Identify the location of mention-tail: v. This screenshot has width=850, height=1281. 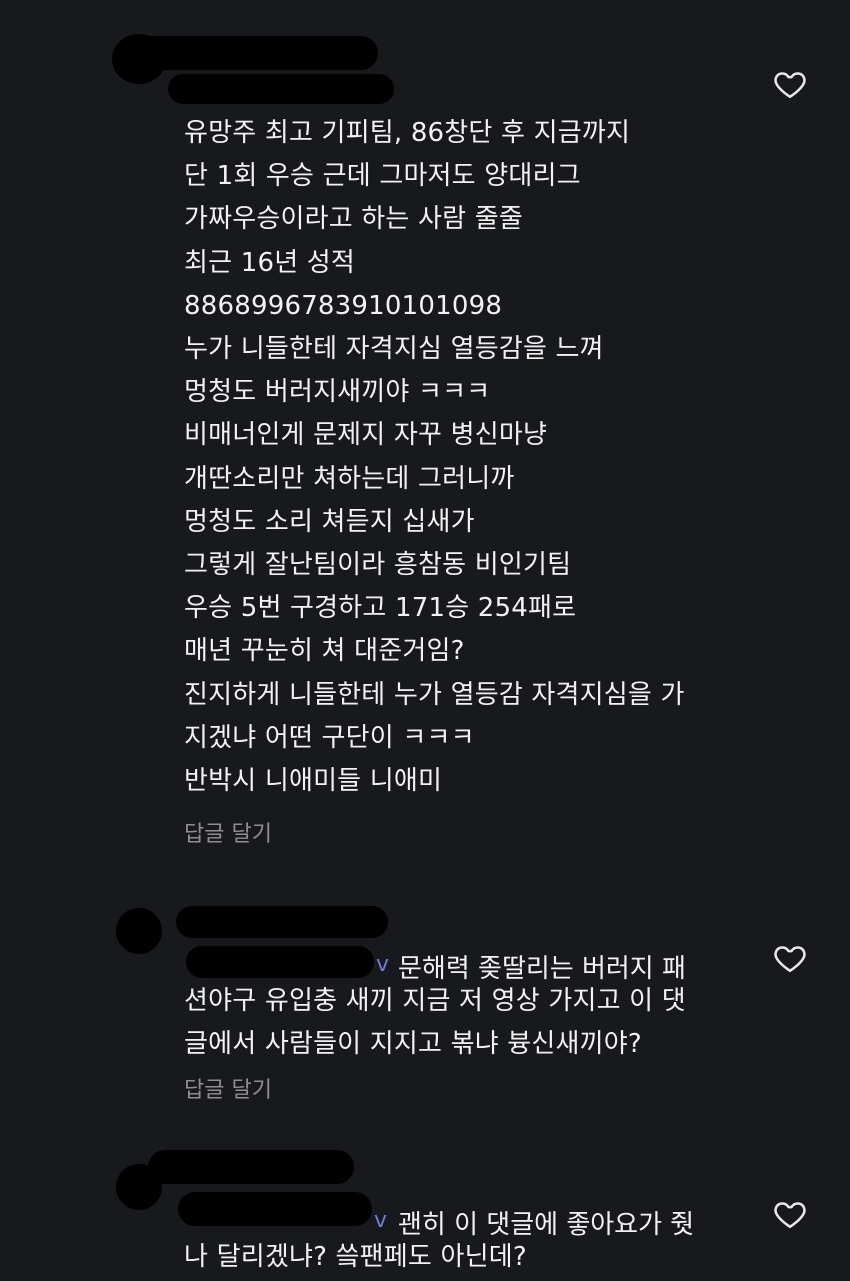
(380, 1220).